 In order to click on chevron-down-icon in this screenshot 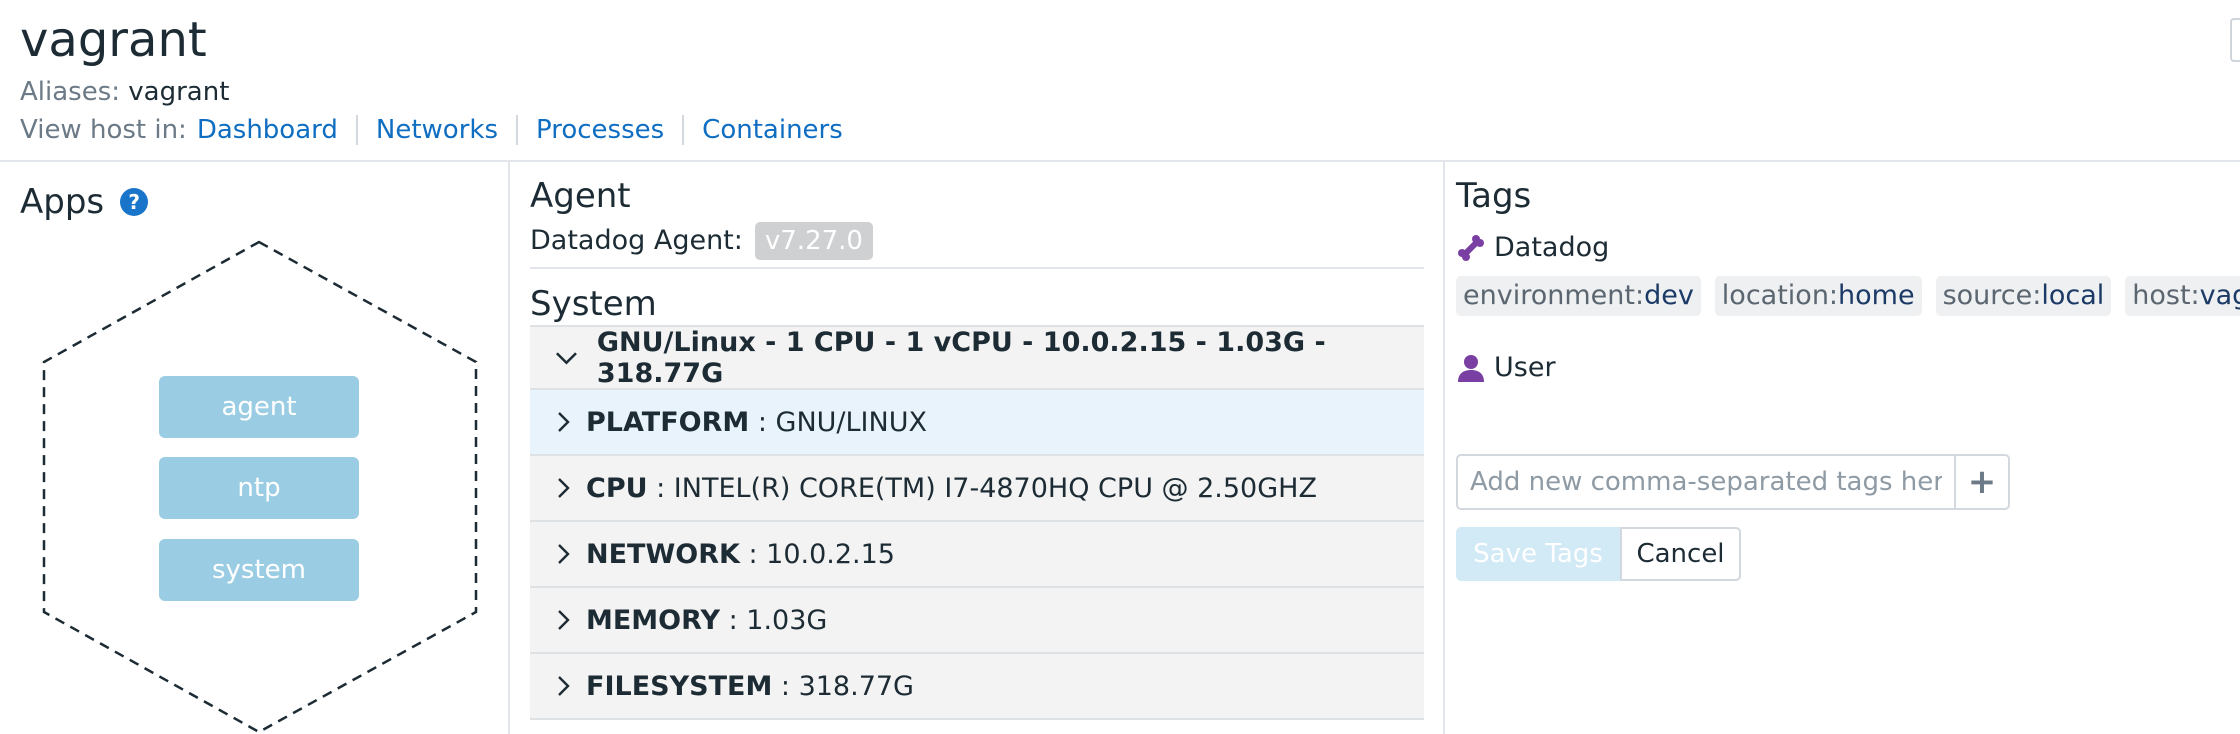, I will do `click(566, 358)`.